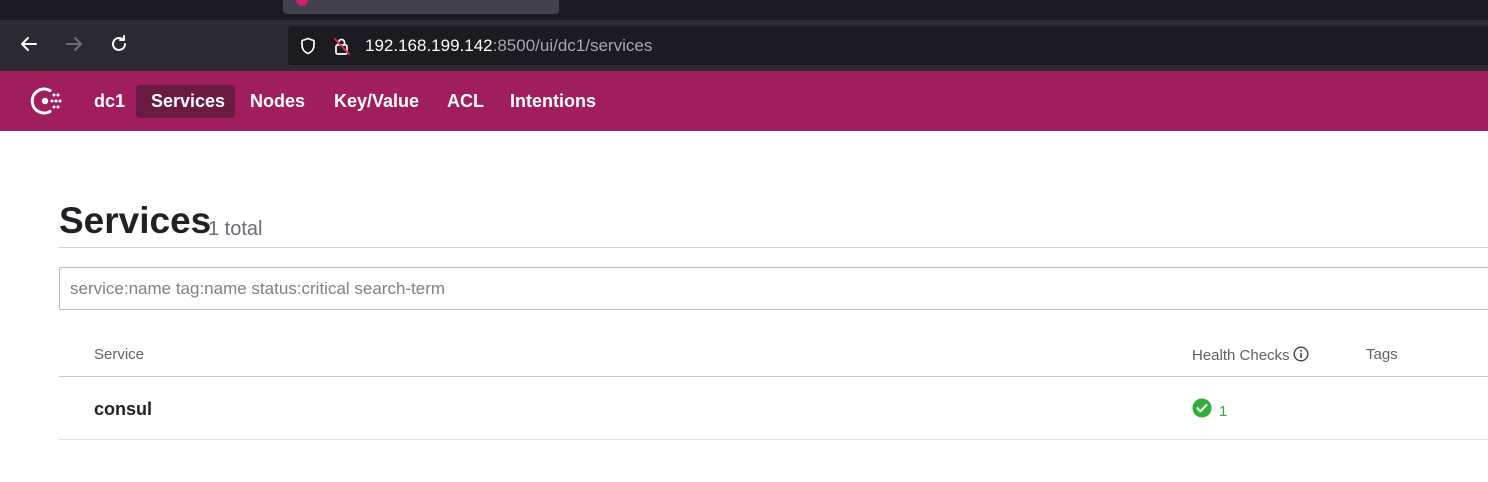 The height and width of the screenshot is (482, 1488). Describe the element at coordinates (29, 44) in the screenshot. I see `back-arrow-icon` at that location.